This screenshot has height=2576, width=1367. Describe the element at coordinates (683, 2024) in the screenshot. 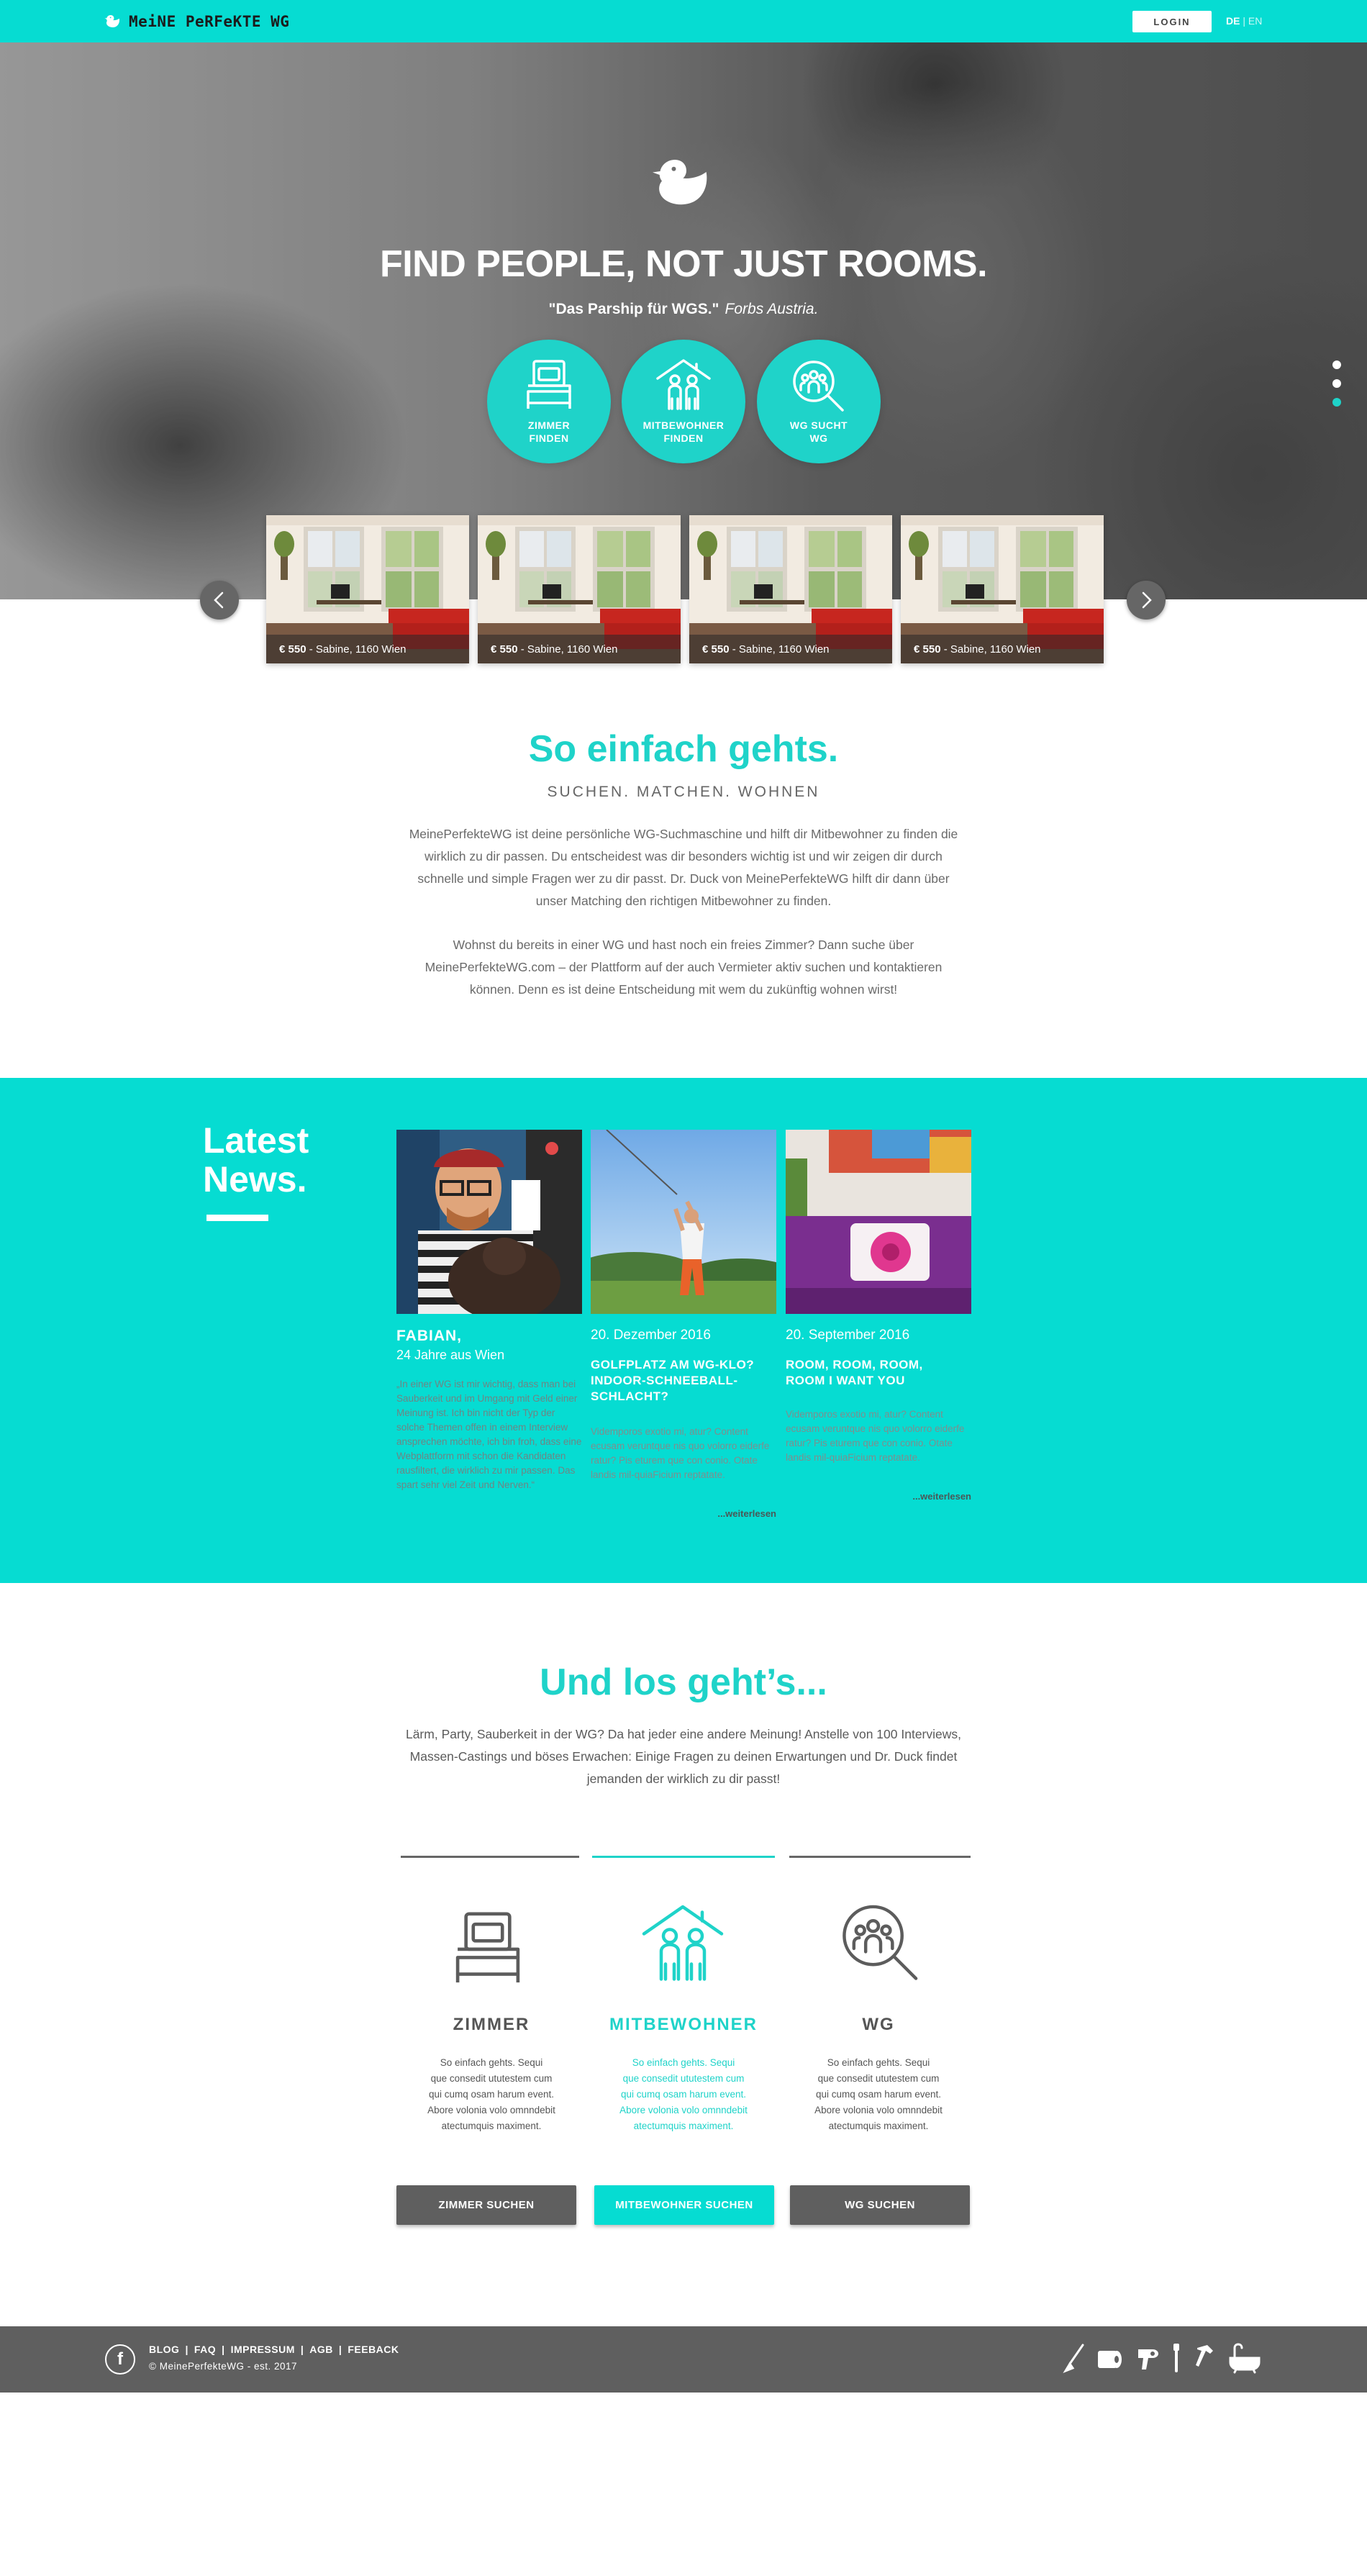

I see `feature-title-mitbewohner: MITBEWOHNER` at that location.